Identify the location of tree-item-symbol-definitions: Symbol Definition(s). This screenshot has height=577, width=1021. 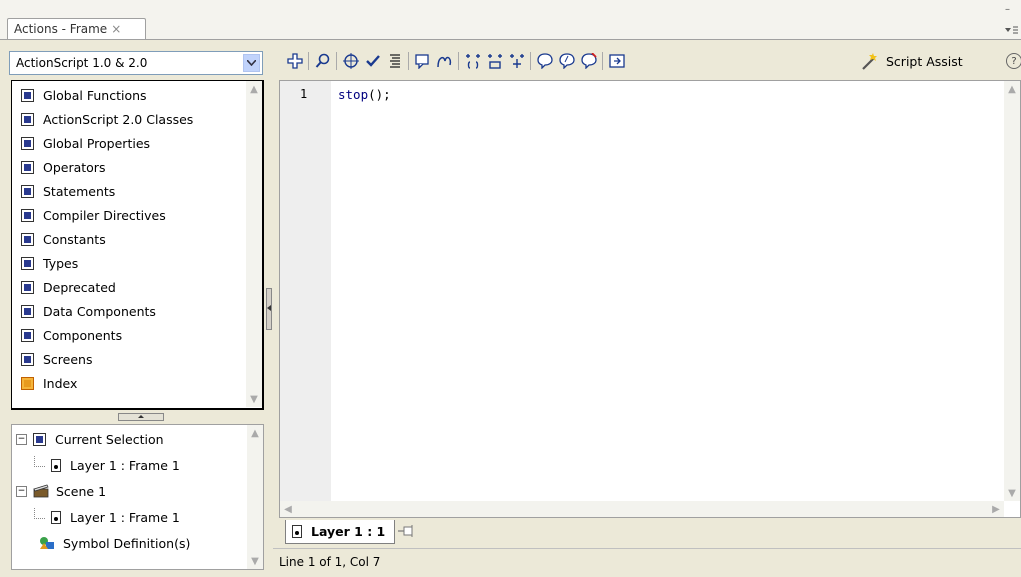
(114, 543).